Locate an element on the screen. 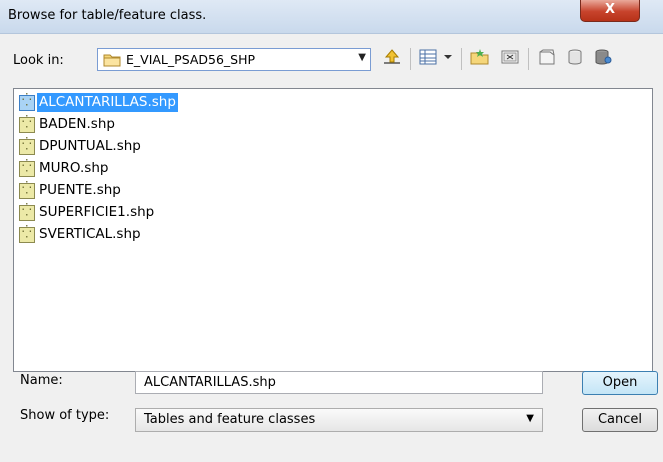 The width and height of the screenshot is (663, 462). open-button: Open is located at coordinates (620, 383).